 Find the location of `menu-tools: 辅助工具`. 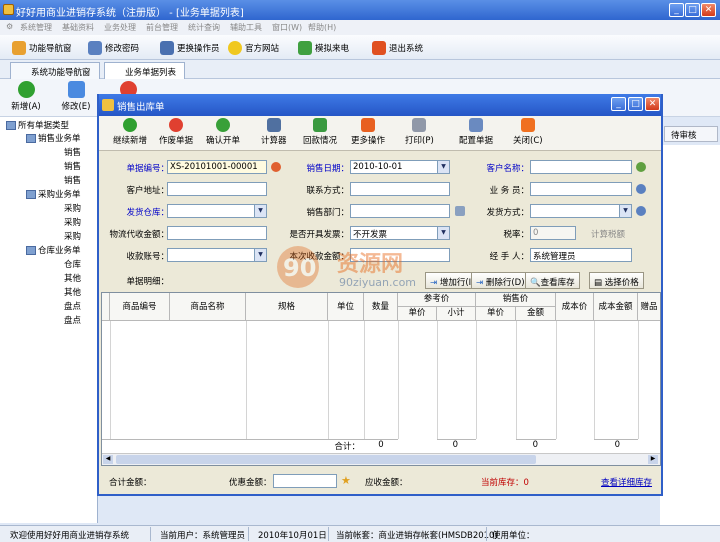

menu-tools: 辅助工具 is located at coordinates (246, 27).